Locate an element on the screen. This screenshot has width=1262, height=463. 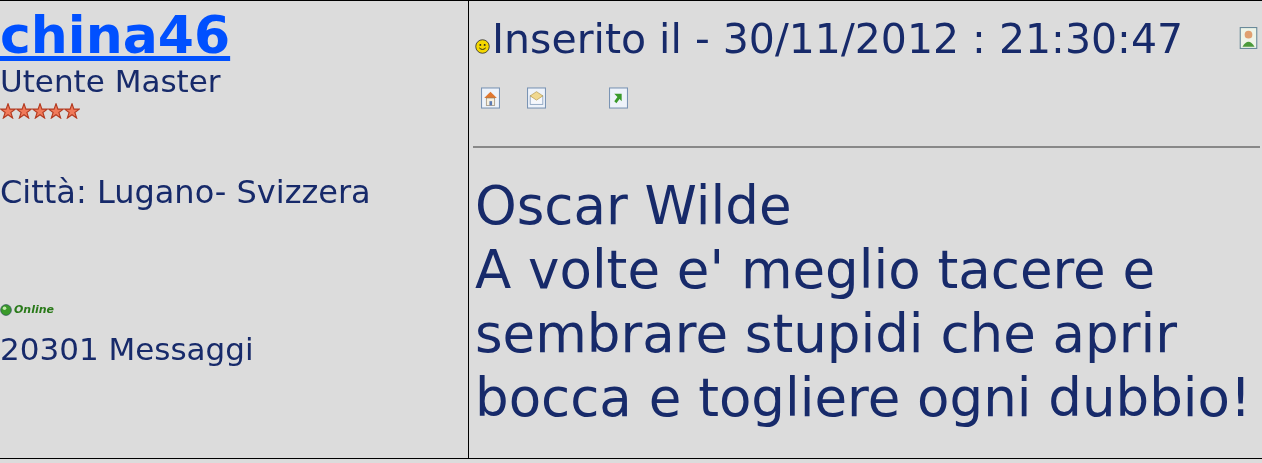
post-count: 20301 Messaggi is located at coordinates (127, 349).